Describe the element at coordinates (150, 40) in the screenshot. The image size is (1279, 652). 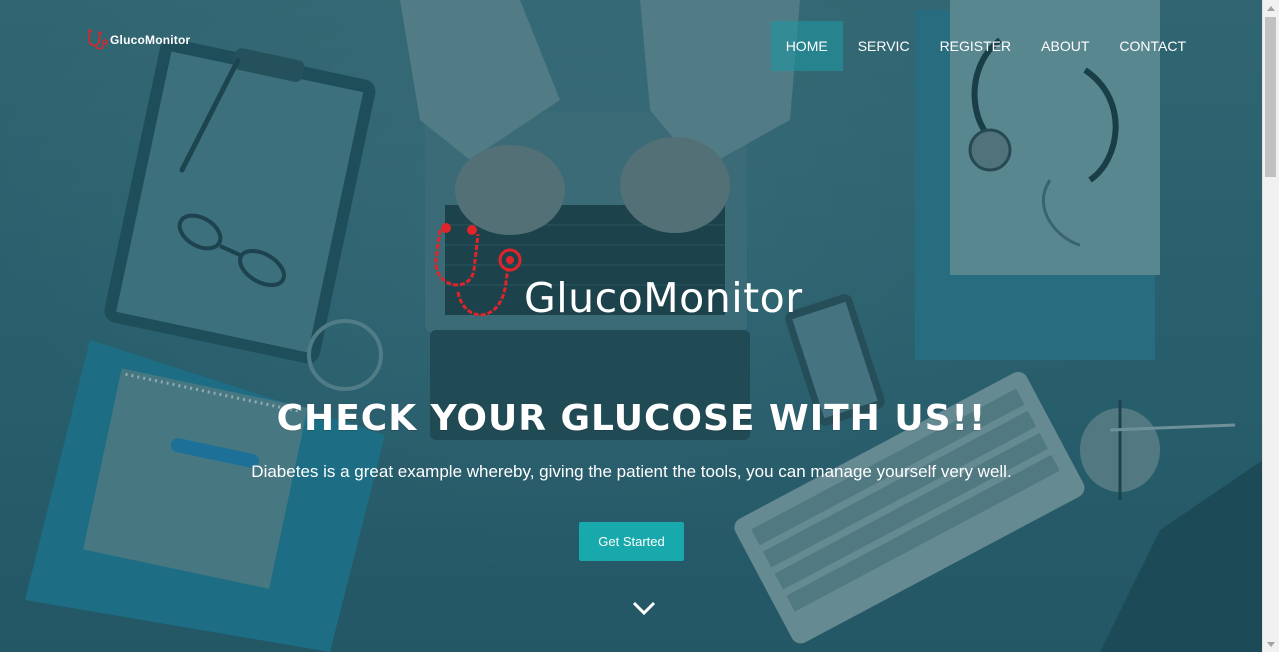
I see `header-logo-text: GlucoMonitor` at that location.